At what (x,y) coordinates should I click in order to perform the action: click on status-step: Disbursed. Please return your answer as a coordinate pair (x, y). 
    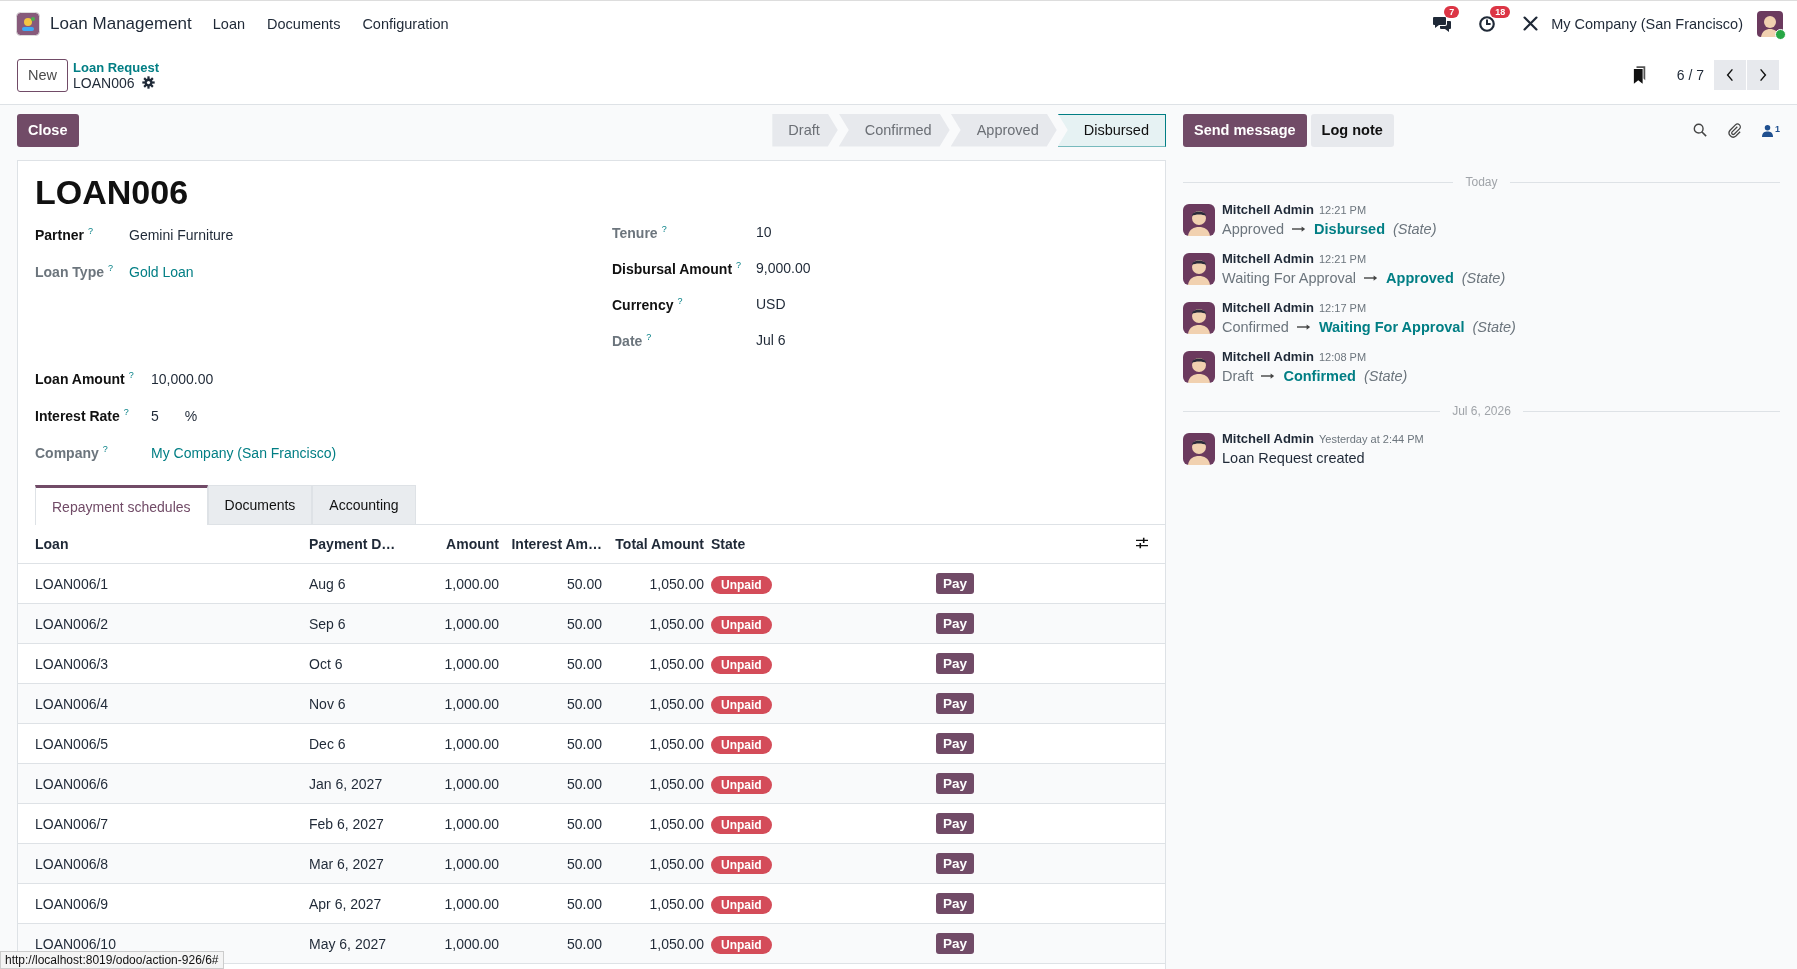
    Looking at the image, I should click on (1111, 130).